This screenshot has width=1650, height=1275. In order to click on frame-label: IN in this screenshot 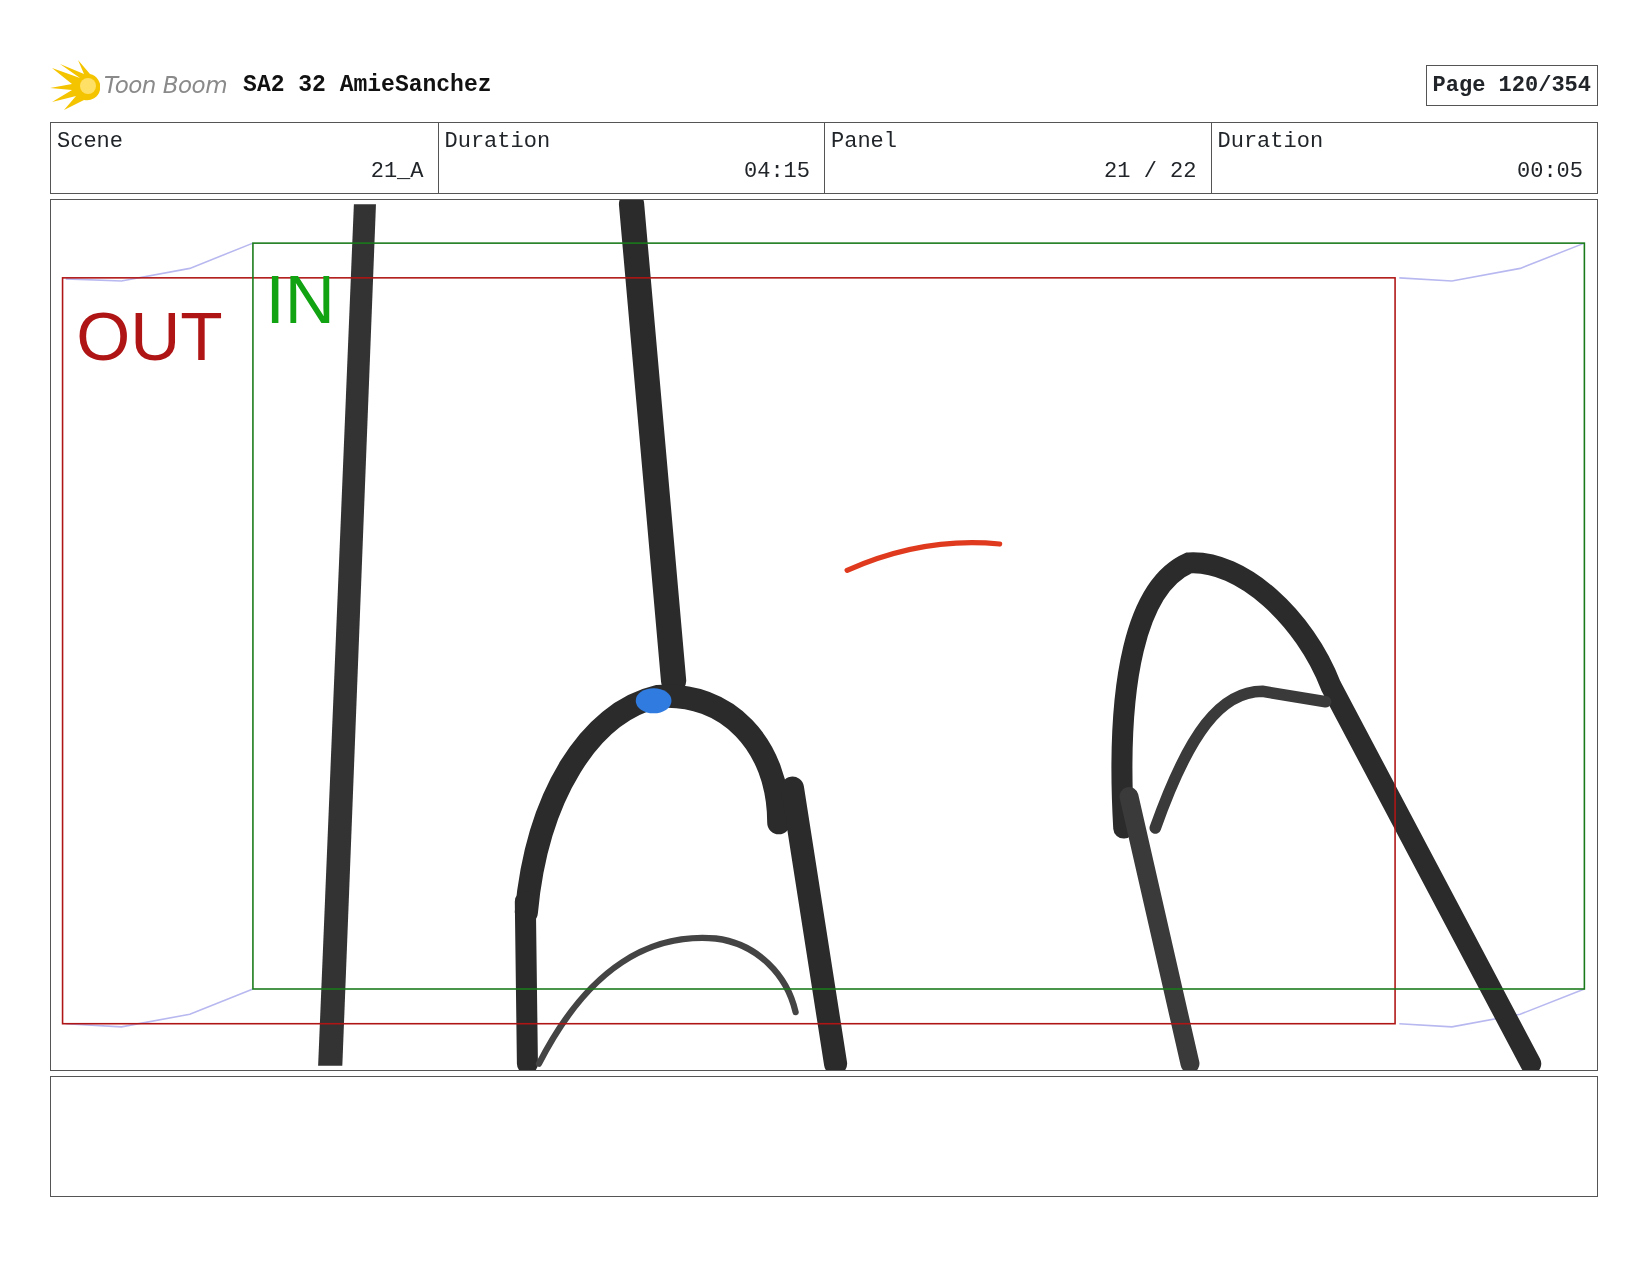, I will do `click(300, 299)`.